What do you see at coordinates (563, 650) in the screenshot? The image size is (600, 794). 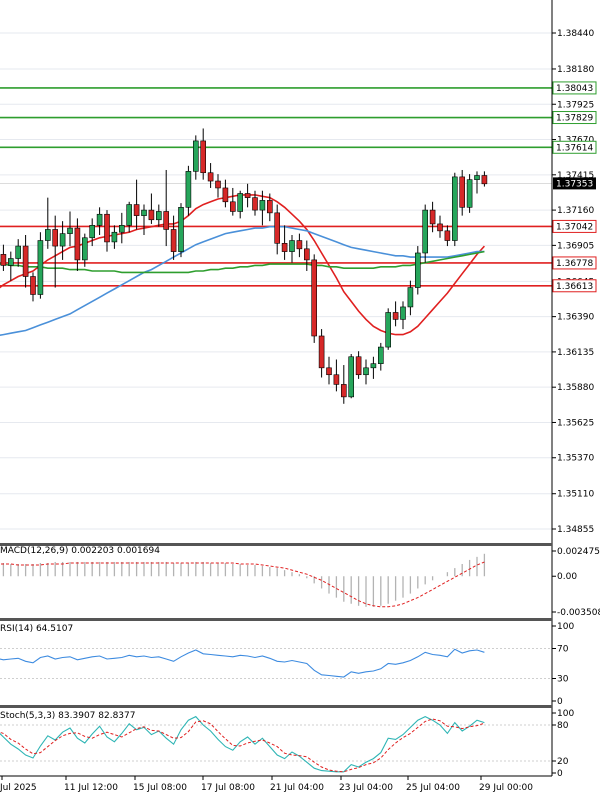 I see `rsi-tick-label: 70` at bounding box center [563, 650].